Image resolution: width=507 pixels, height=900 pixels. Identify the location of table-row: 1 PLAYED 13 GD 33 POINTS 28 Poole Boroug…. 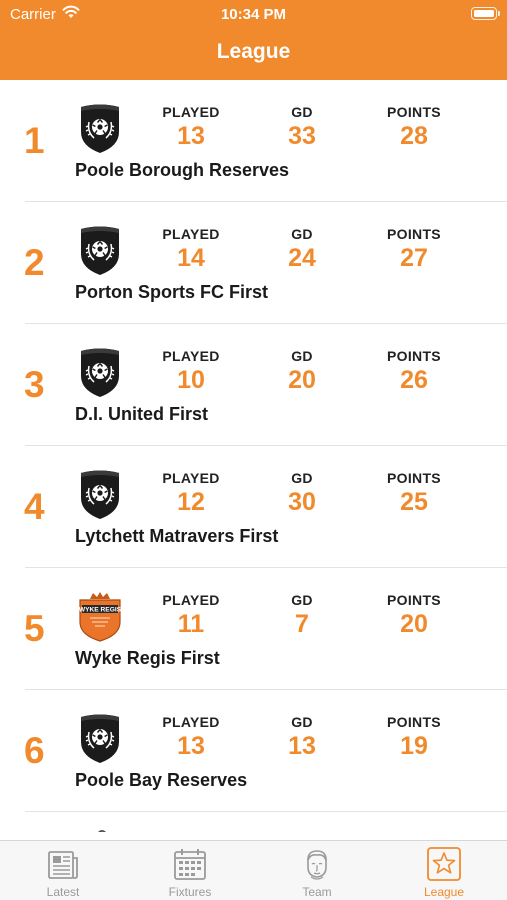
(253, 141).